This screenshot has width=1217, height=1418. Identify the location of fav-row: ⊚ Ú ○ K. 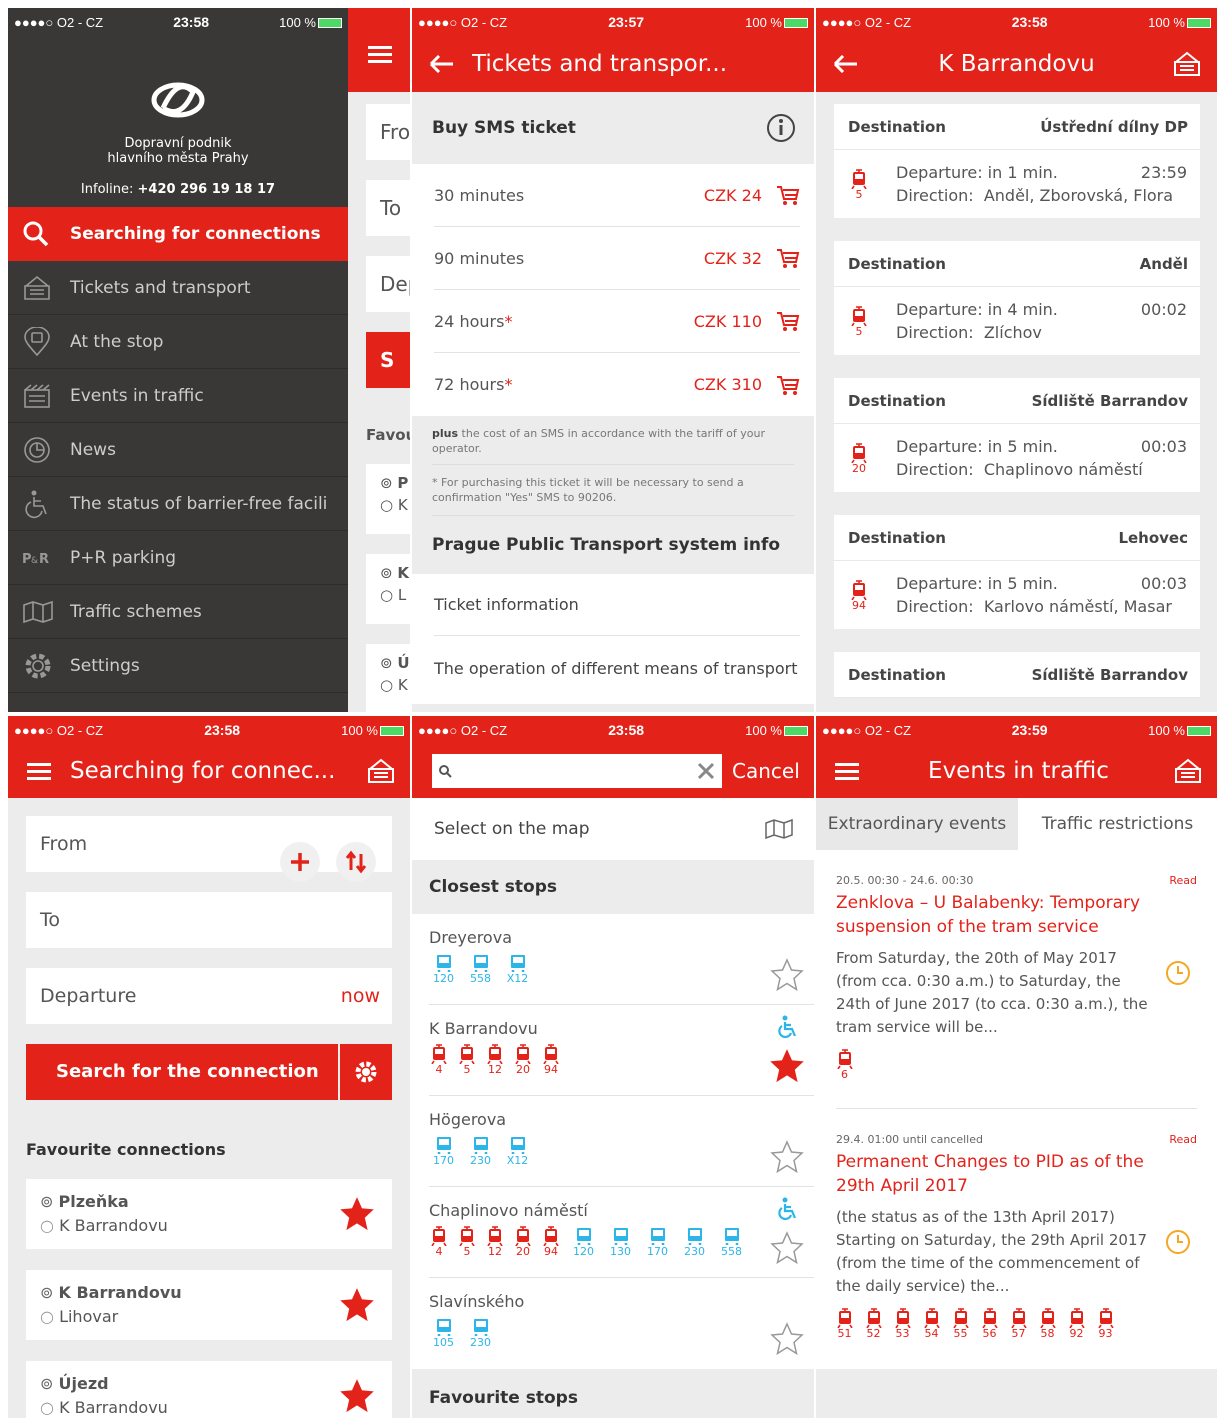
(388, 678).